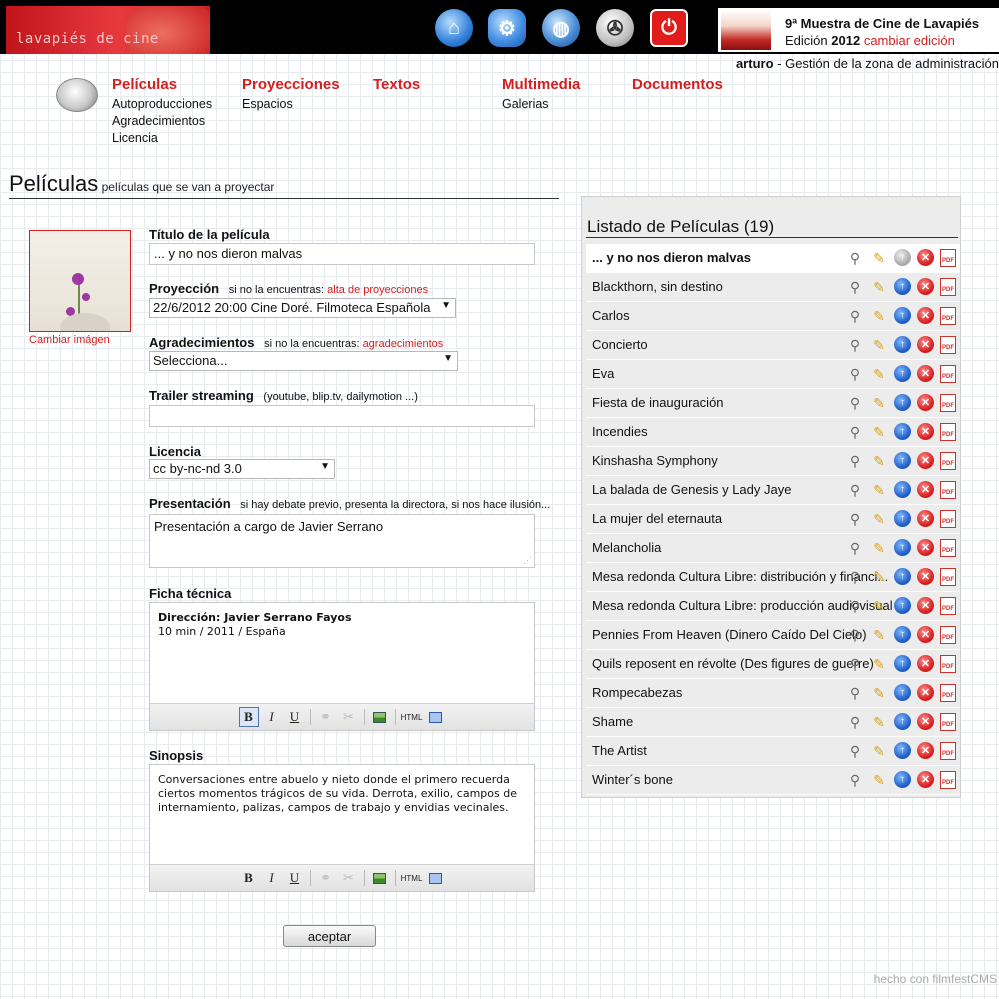  I want to click on film-title: Blackthorn, sin destino, so click(657, 286).